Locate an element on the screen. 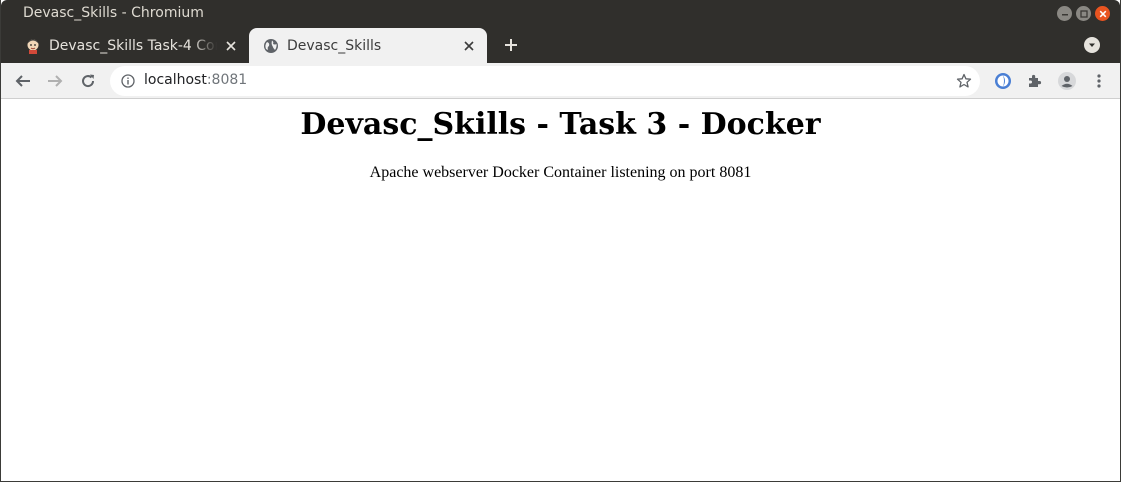  page-heading: Devasc_Skills - Task 3 - Docker is located at coordinates (560, 124).